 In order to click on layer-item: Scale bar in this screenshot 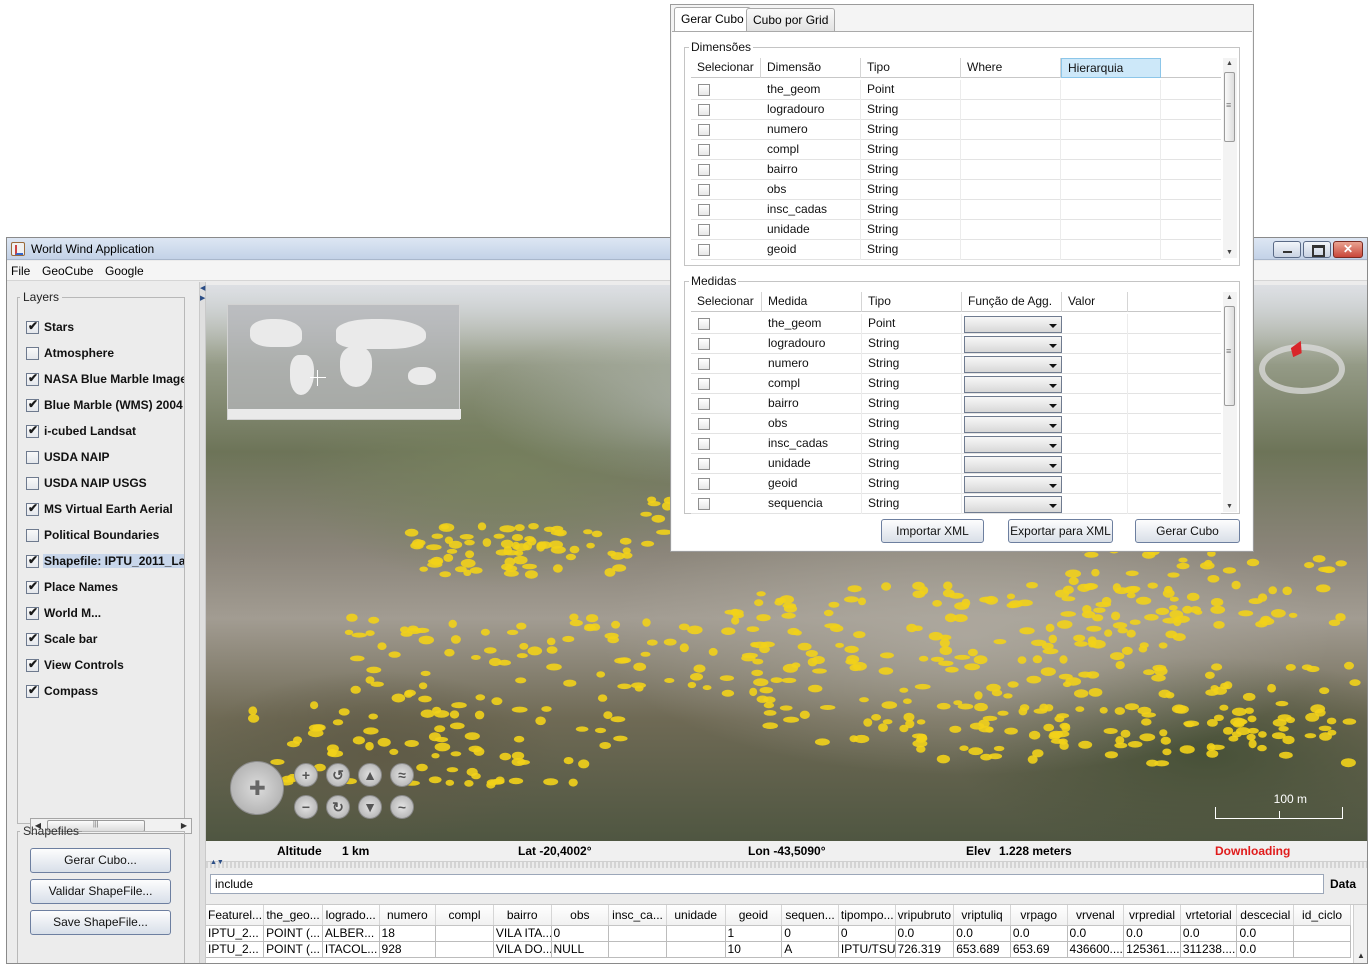, I will do `click(105, 640)`.